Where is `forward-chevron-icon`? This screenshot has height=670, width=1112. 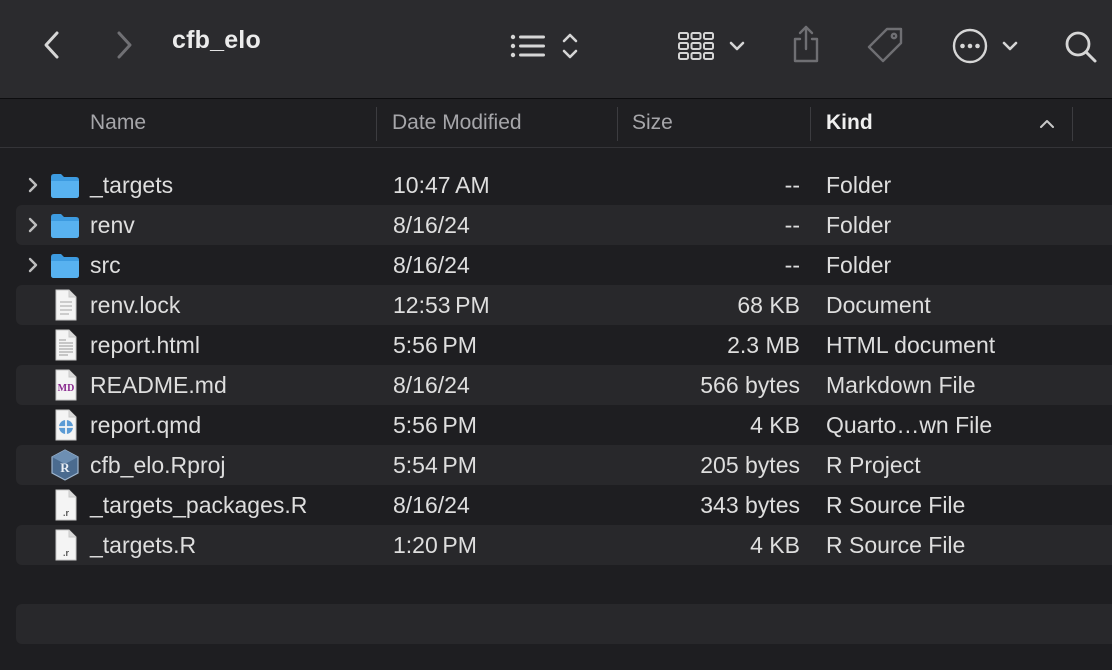
forward-chevron-icon is located at coordinates (124, 45).